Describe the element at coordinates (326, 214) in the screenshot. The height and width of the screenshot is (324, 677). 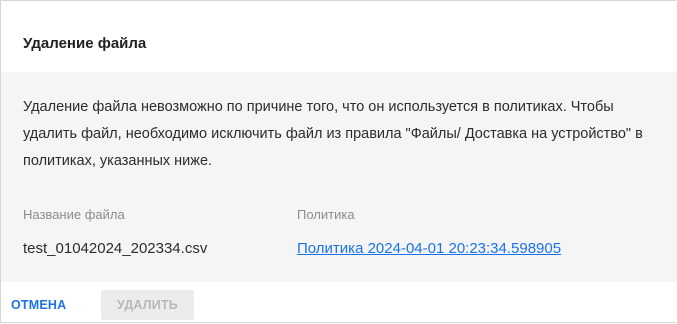
I see `policy-column-header: Политика` at that location.